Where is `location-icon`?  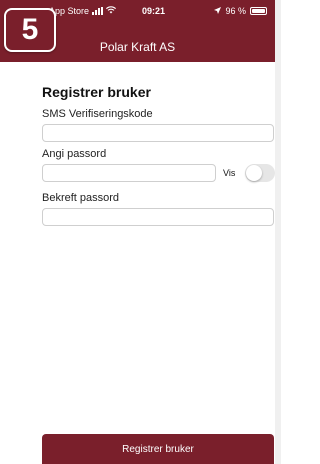
location-icon is located at coordinates (218, 11).